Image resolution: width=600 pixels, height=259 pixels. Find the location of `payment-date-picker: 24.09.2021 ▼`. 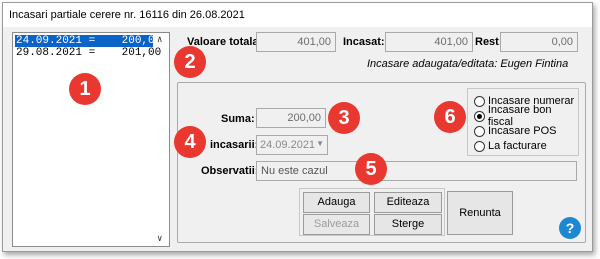

payment-date-picker: 24.09.2021 ▼ is located at coordinates (292, 145).